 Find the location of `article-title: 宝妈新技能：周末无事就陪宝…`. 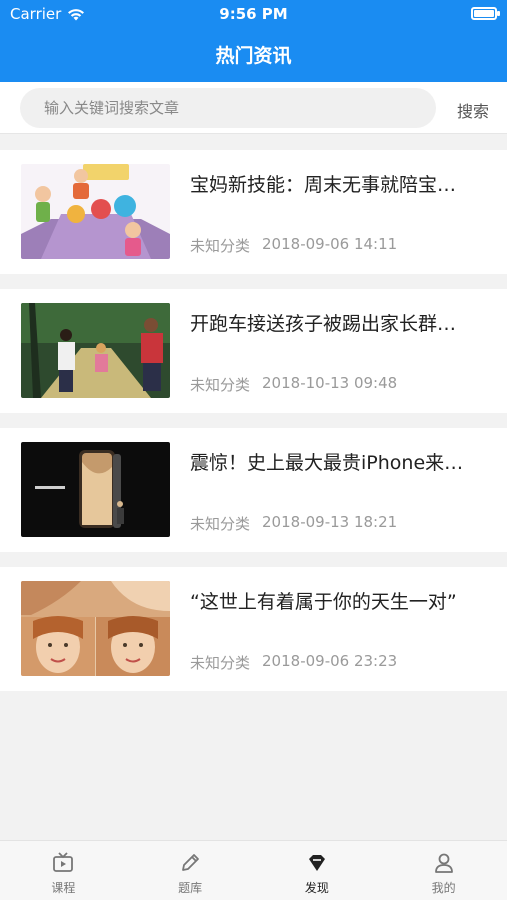

article-title: 宝妈新技能：周末无事就陪宝… is located at coordinates (323, 185).